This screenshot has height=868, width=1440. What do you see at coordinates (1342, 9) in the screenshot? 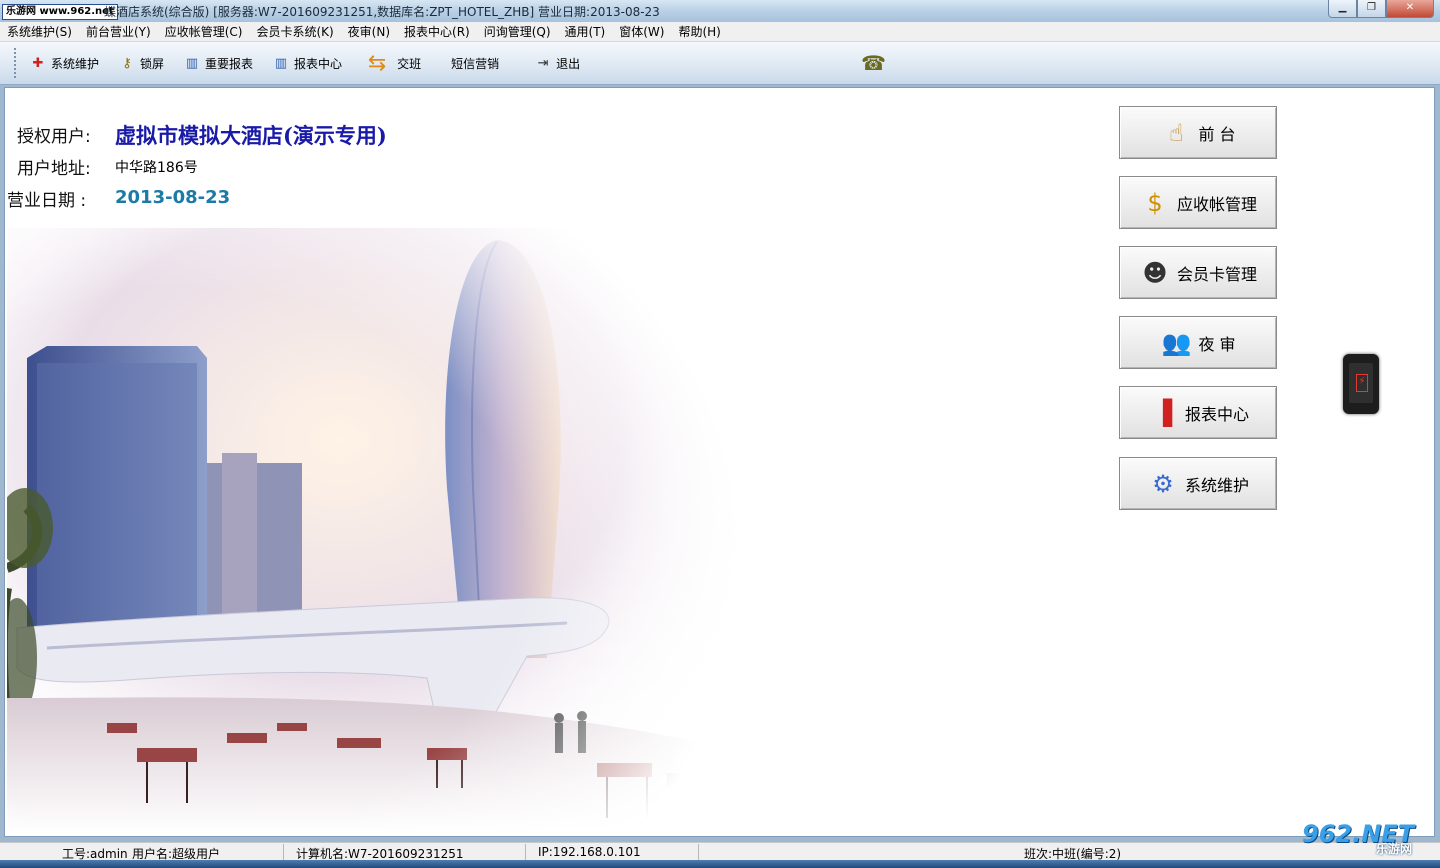
I see `minimize-button: ▁` at bounding box center [1342, 9].